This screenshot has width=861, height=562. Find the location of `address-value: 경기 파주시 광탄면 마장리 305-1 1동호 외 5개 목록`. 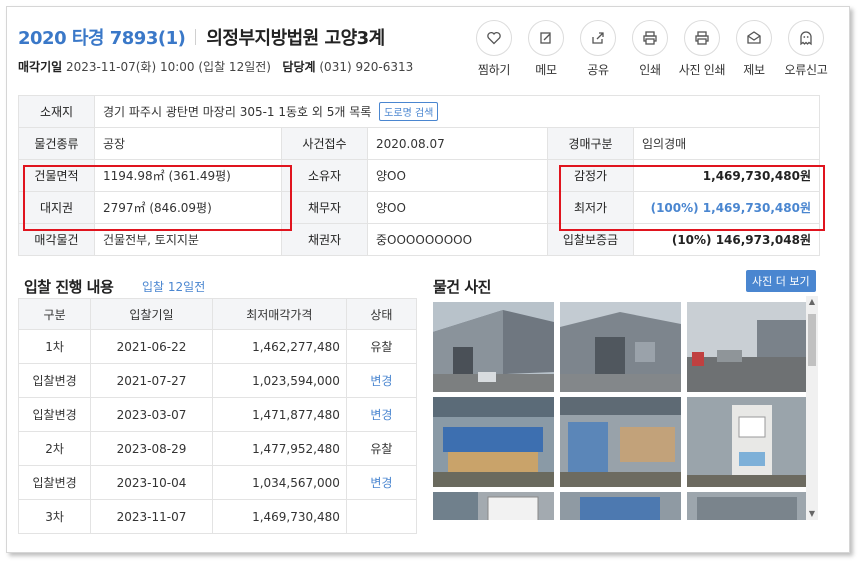

address-value: 경기 파주시 광탄면 마장리 305-1 1동호 외 5개 목록 is located at coordinates (237, 112).